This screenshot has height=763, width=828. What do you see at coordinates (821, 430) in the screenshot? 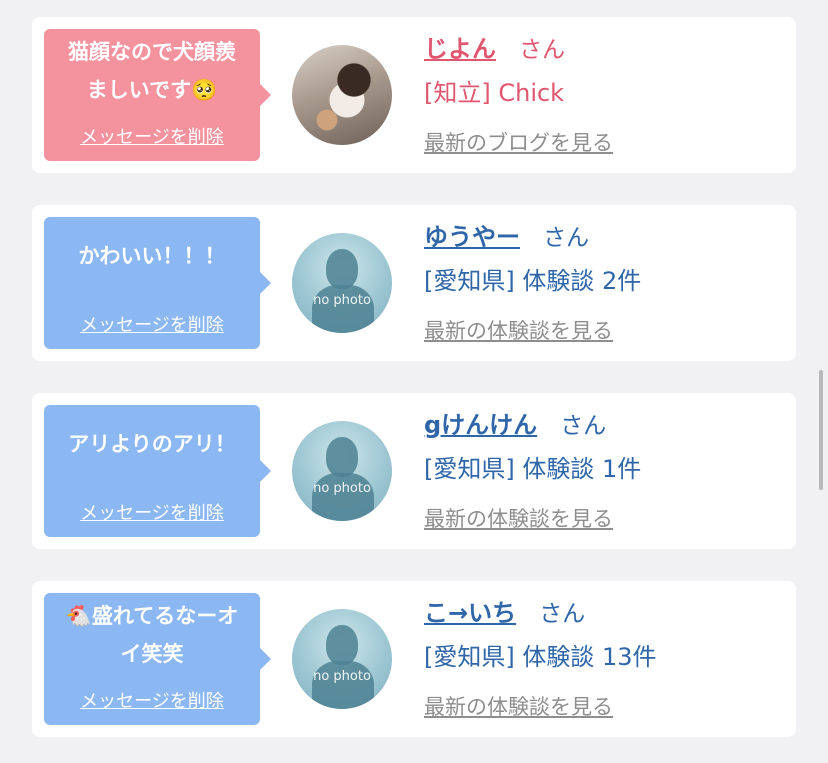
I see `scrollbar` at bounding box center [821, 430].